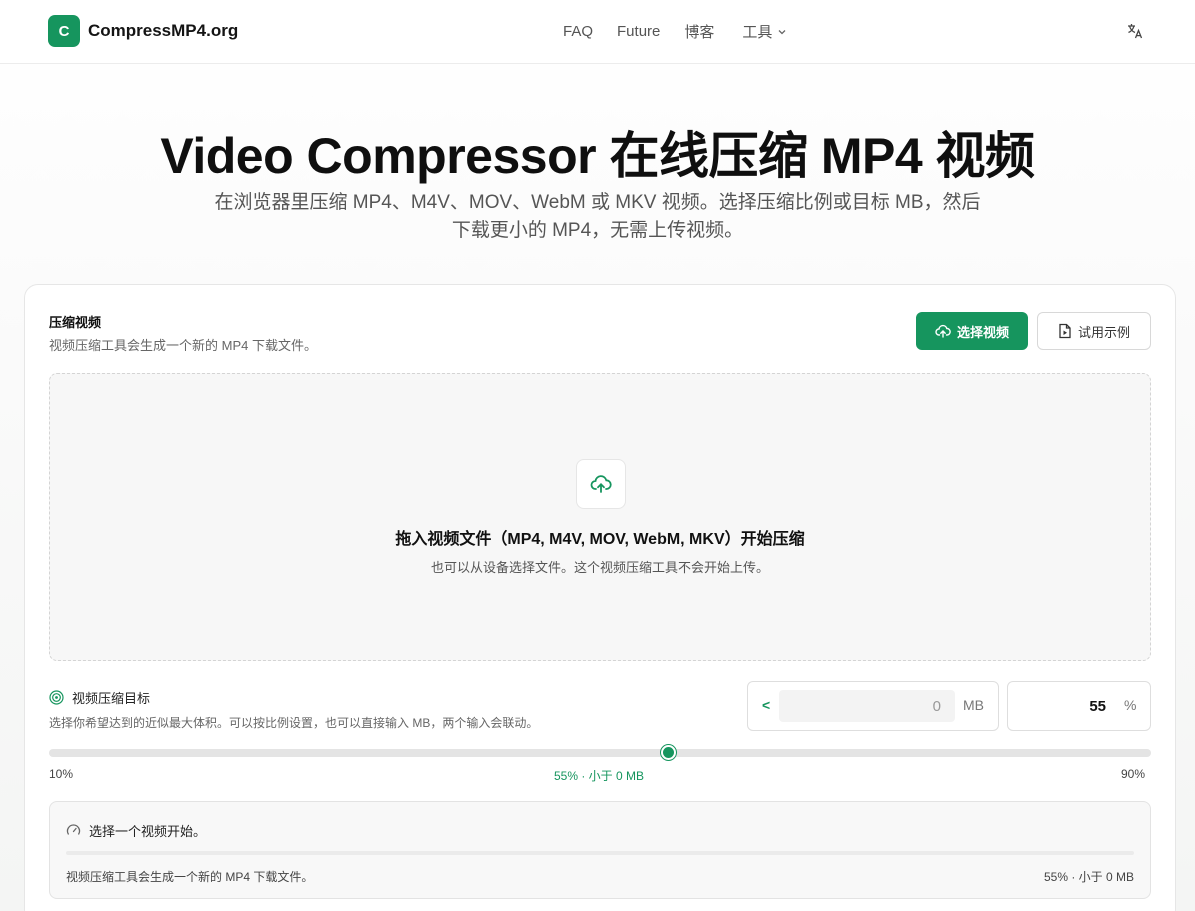  What do you see at coordinates (757, 32) in the screenshot?
I see `nav-tools-label: 工具` at bounding box center [757, 32].